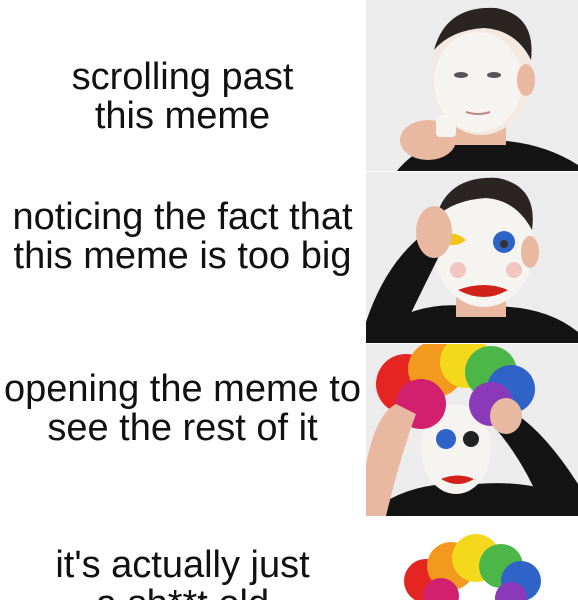  What do you see at coordinates (472, 86) in the screenshot?
I see `panel-1-photo` at bounding box center [472, 86].